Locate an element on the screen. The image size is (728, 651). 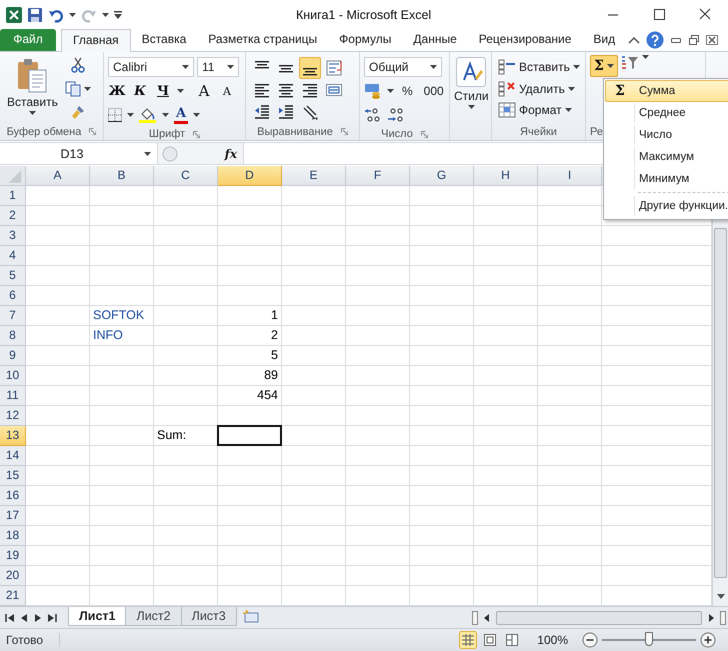
paste-button: Вставить is located at coordinates (32, 89).